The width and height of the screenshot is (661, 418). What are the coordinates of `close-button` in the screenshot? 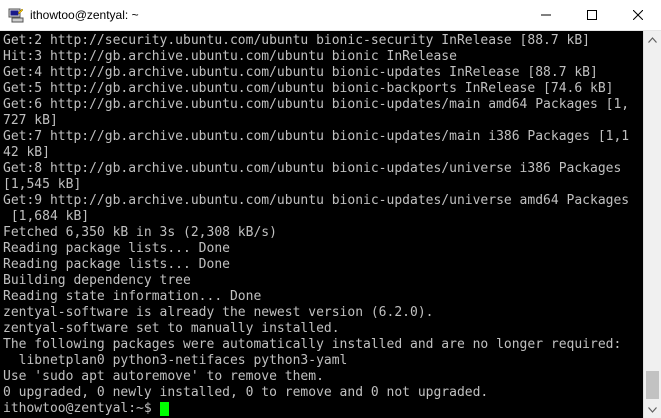 It's located at (638, 15).